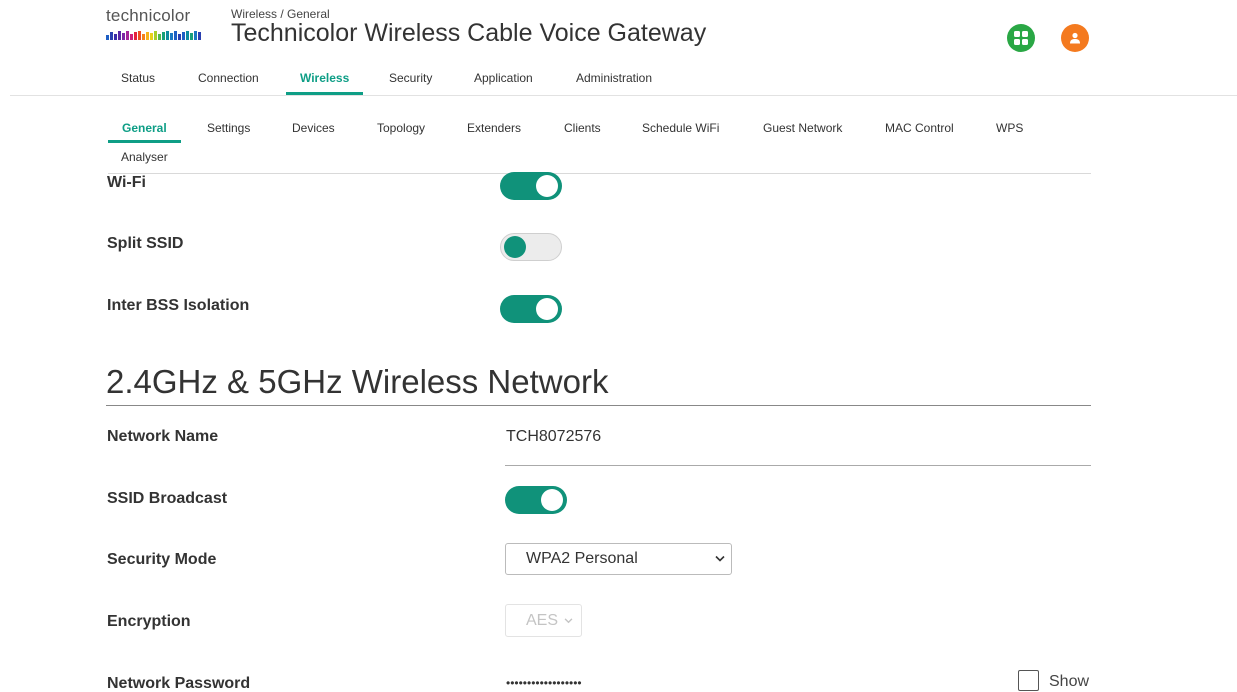 The width and height of the screenshot is (1237, 692). I want to click on split-ssid-toggle, so click(531, 247).